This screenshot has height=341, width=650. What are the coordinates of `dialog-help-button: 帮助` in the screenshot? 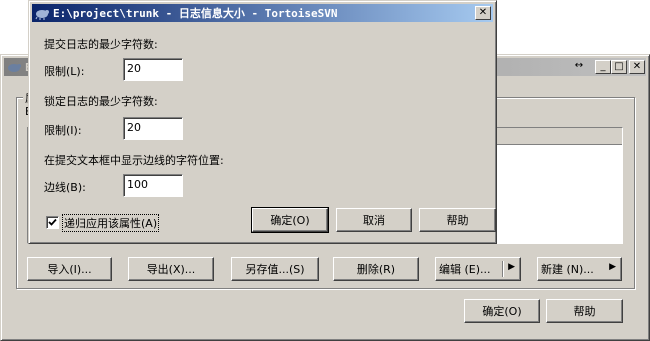 It's located at (457, 220).